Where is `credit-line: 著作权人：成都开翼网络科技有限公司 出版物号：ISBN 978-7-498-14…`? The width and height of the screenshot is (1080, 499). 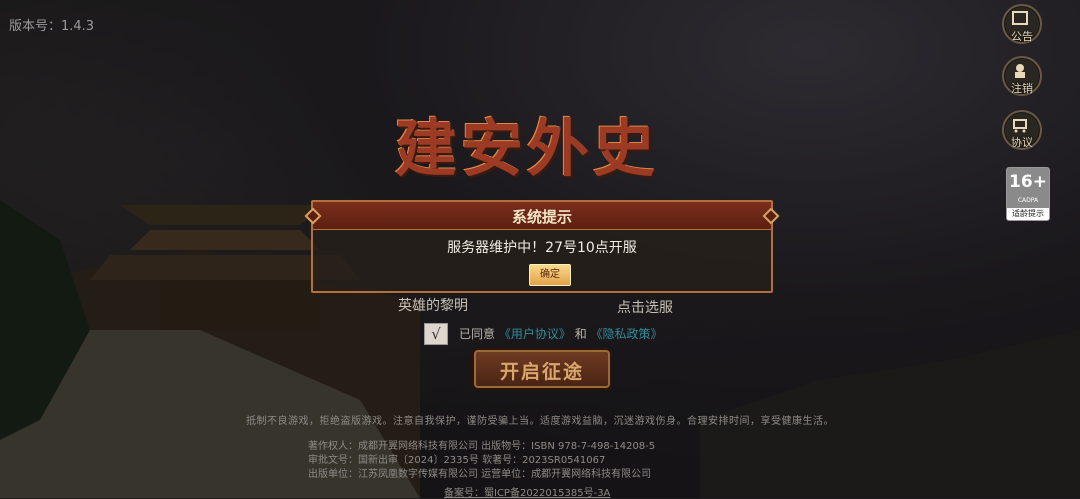 credit-line: 著作权人：成都开翼网络科技有限公司 出版物号：ISBN 978-7-498-14… is located at coordinates (482, 446).